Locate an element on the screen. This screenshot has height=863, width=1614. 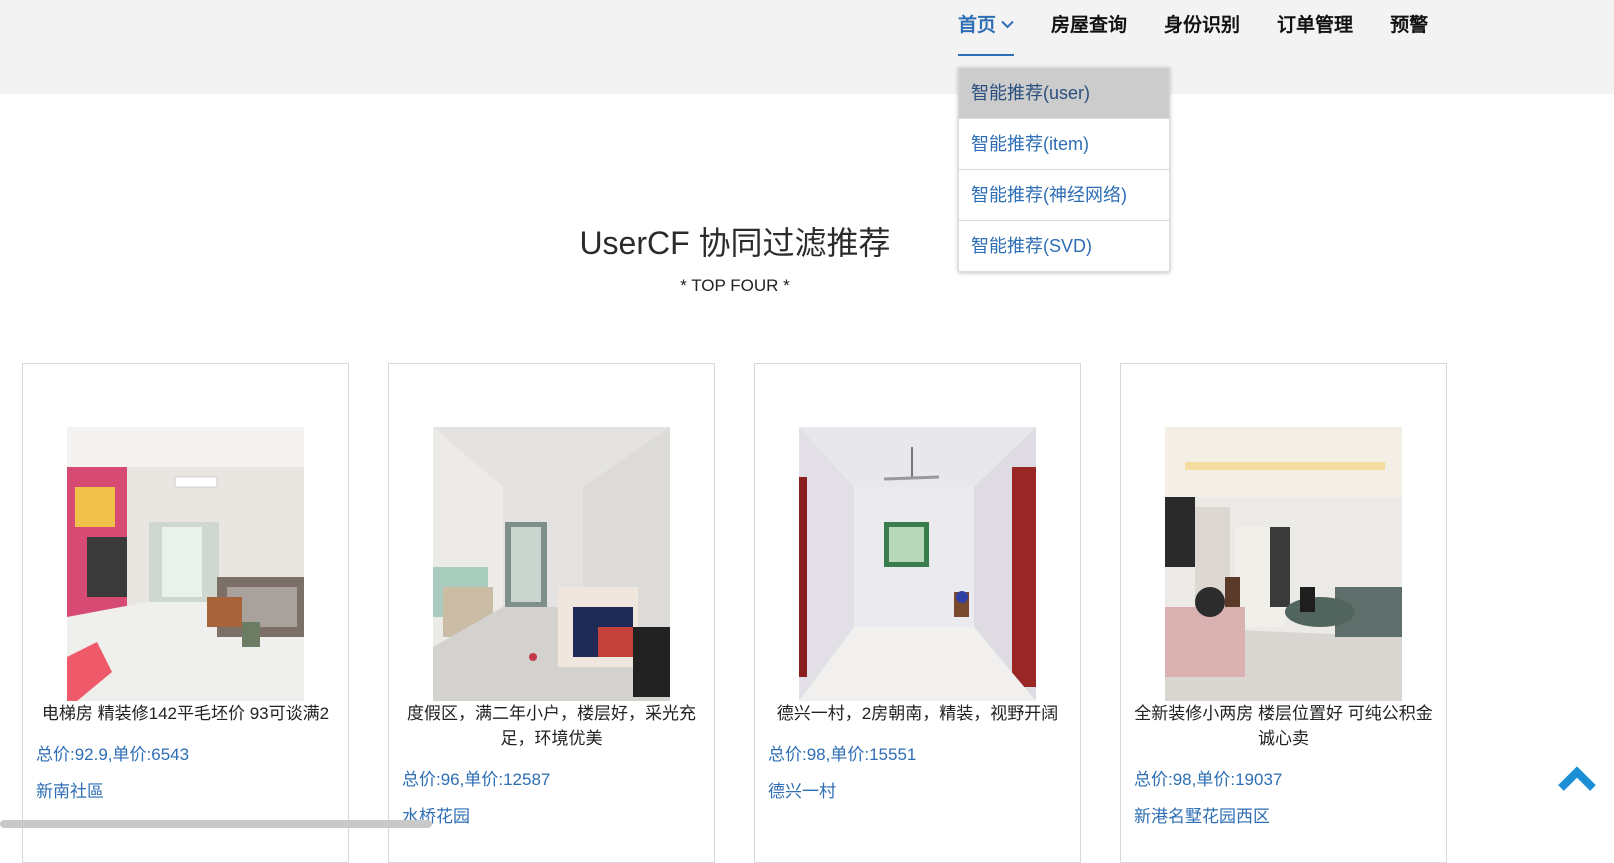
chevron-down-icon is located at coordinates (1007, 25).